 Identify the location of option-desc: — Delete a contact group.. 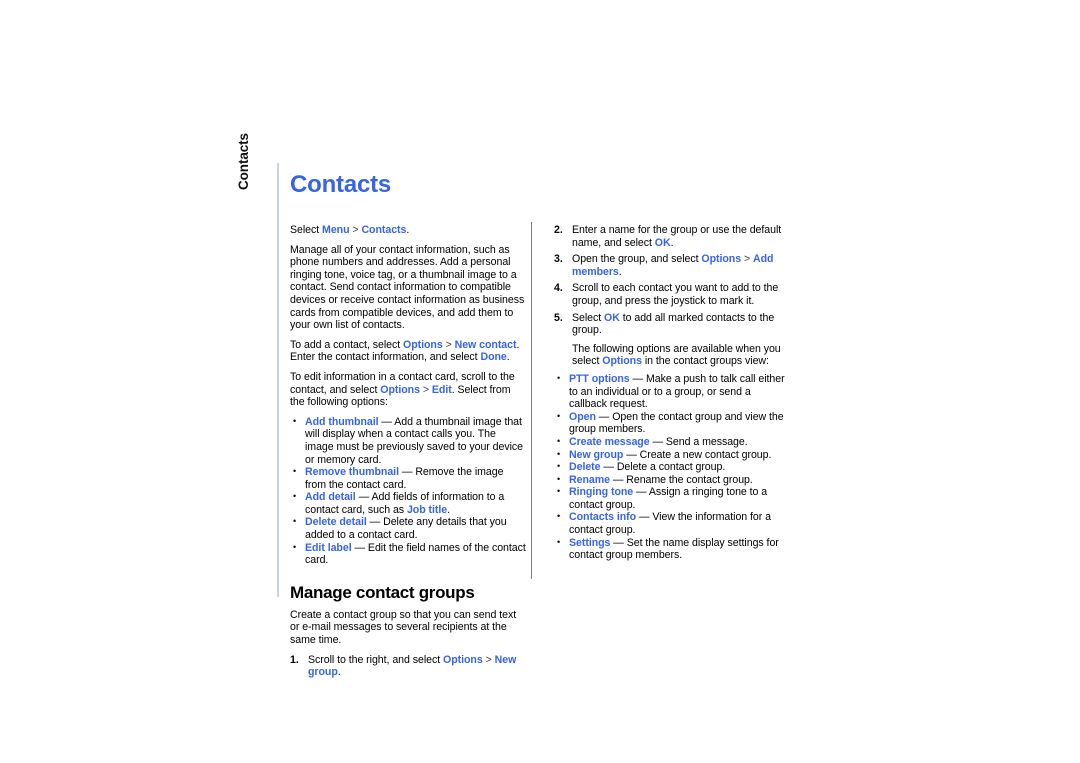
(663, 467).